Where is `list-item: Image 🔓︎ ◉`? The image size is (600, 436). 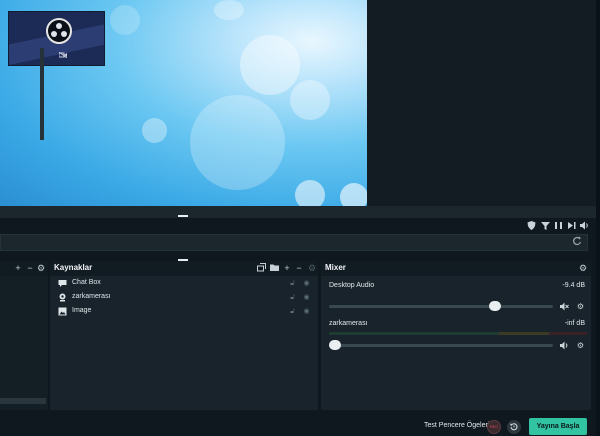
list-item: Image 🔓︎ ◉ is located at coordinates (183, 312).